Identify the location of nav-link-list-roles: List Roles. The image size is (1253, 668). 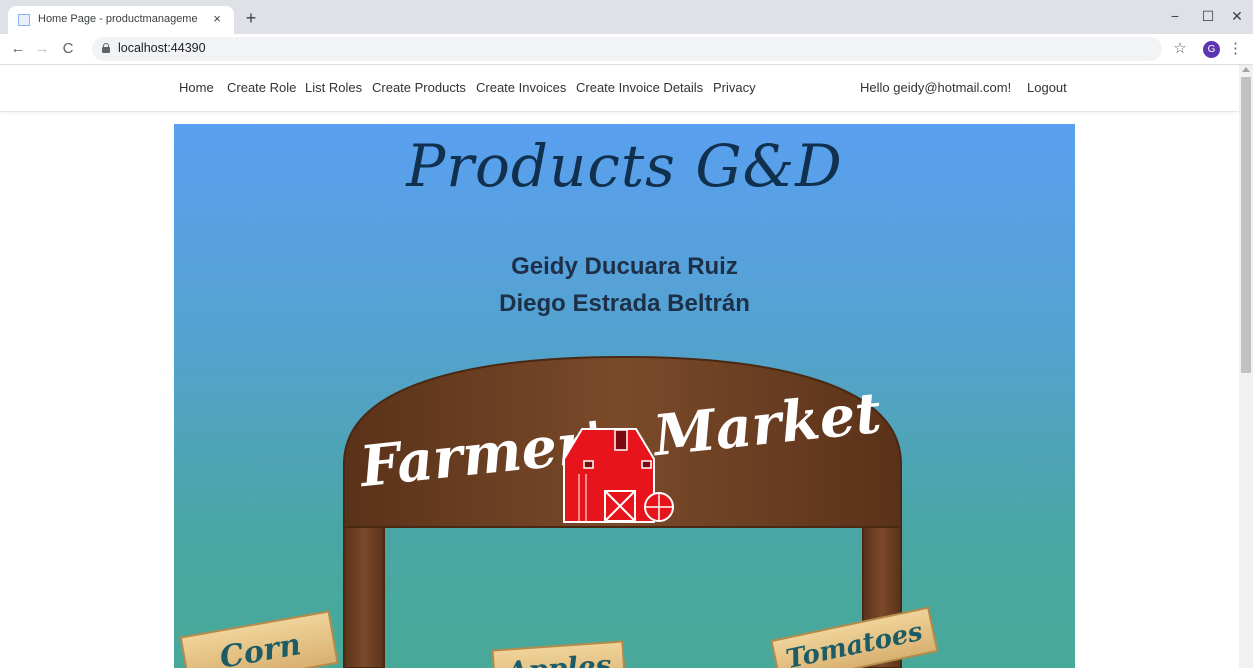
(333, 87).